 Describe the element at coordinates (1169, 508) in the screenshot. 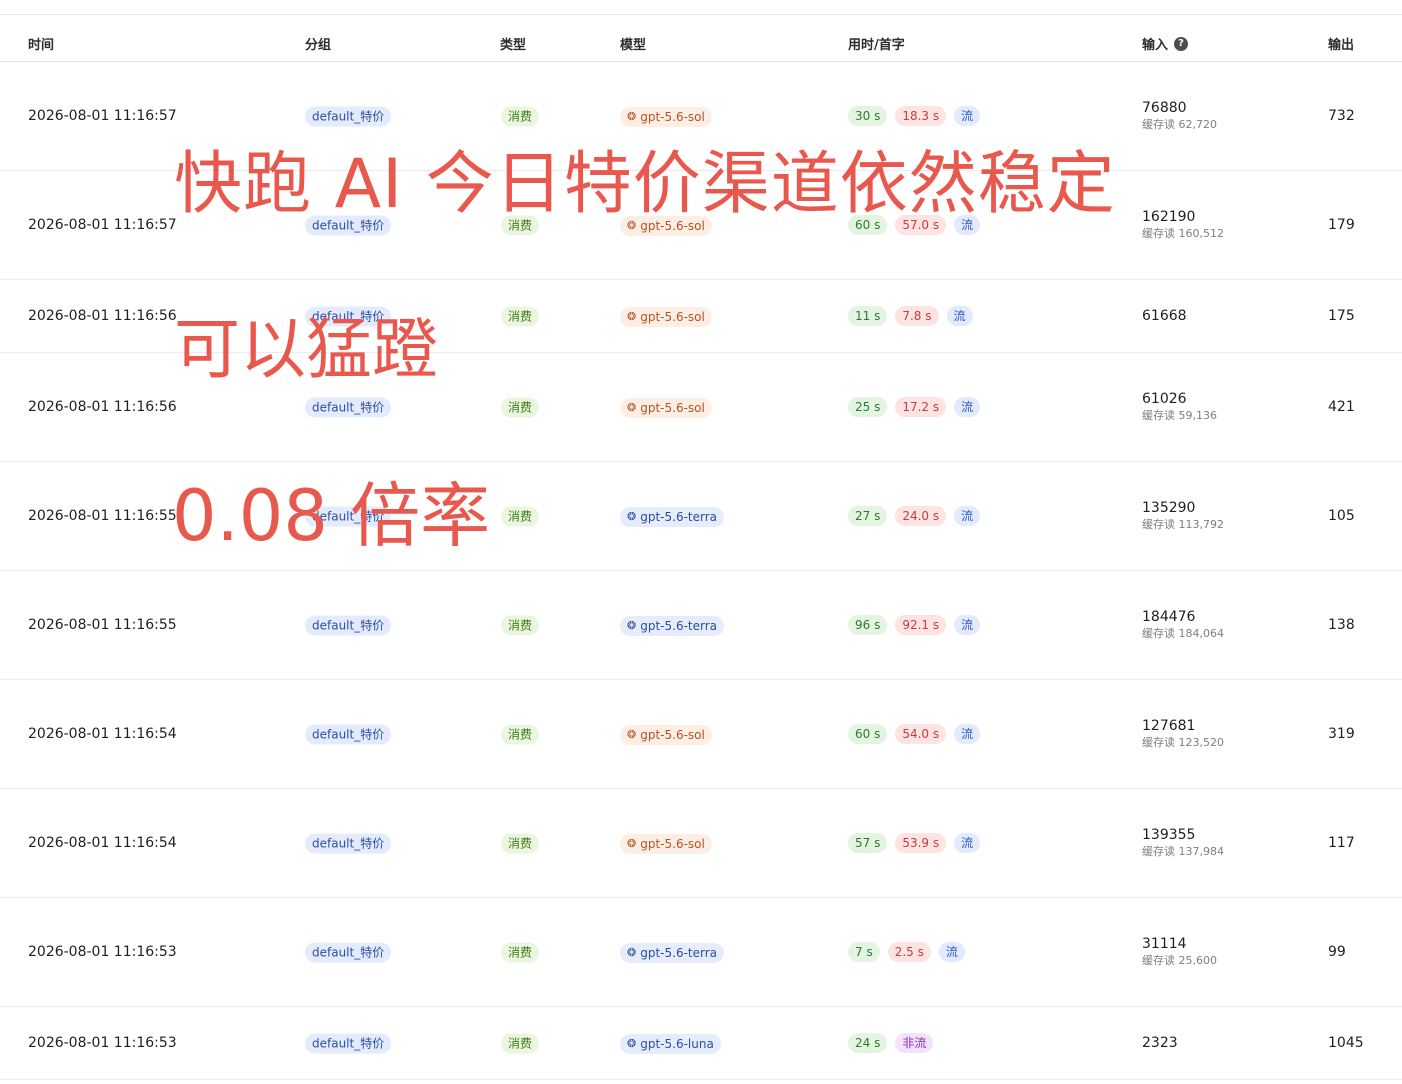

I see `input-tokens: 135290` at that location.